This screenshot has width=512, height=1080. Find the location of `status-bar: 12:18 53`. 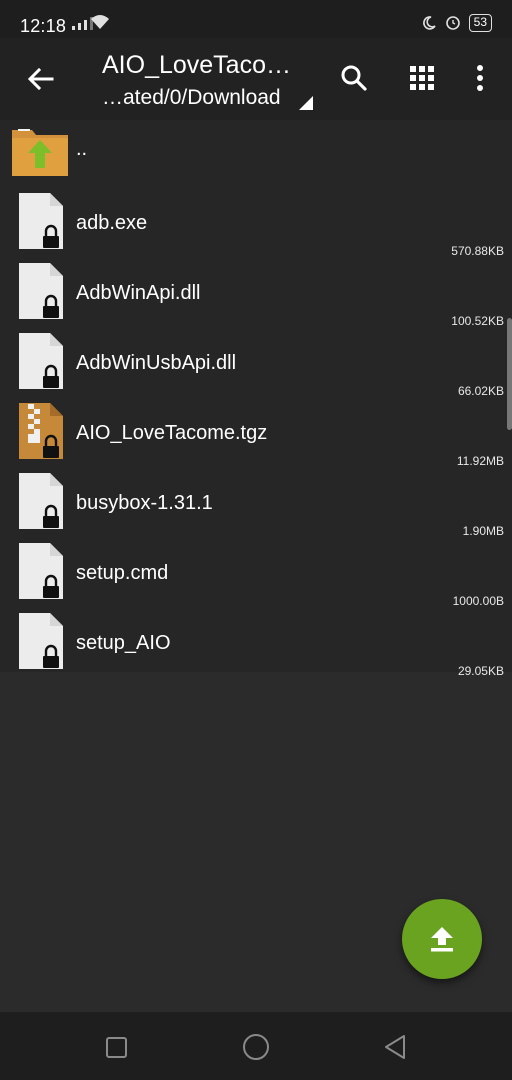

status-bar: 12:18 53 is located at coordinates (256, 19).